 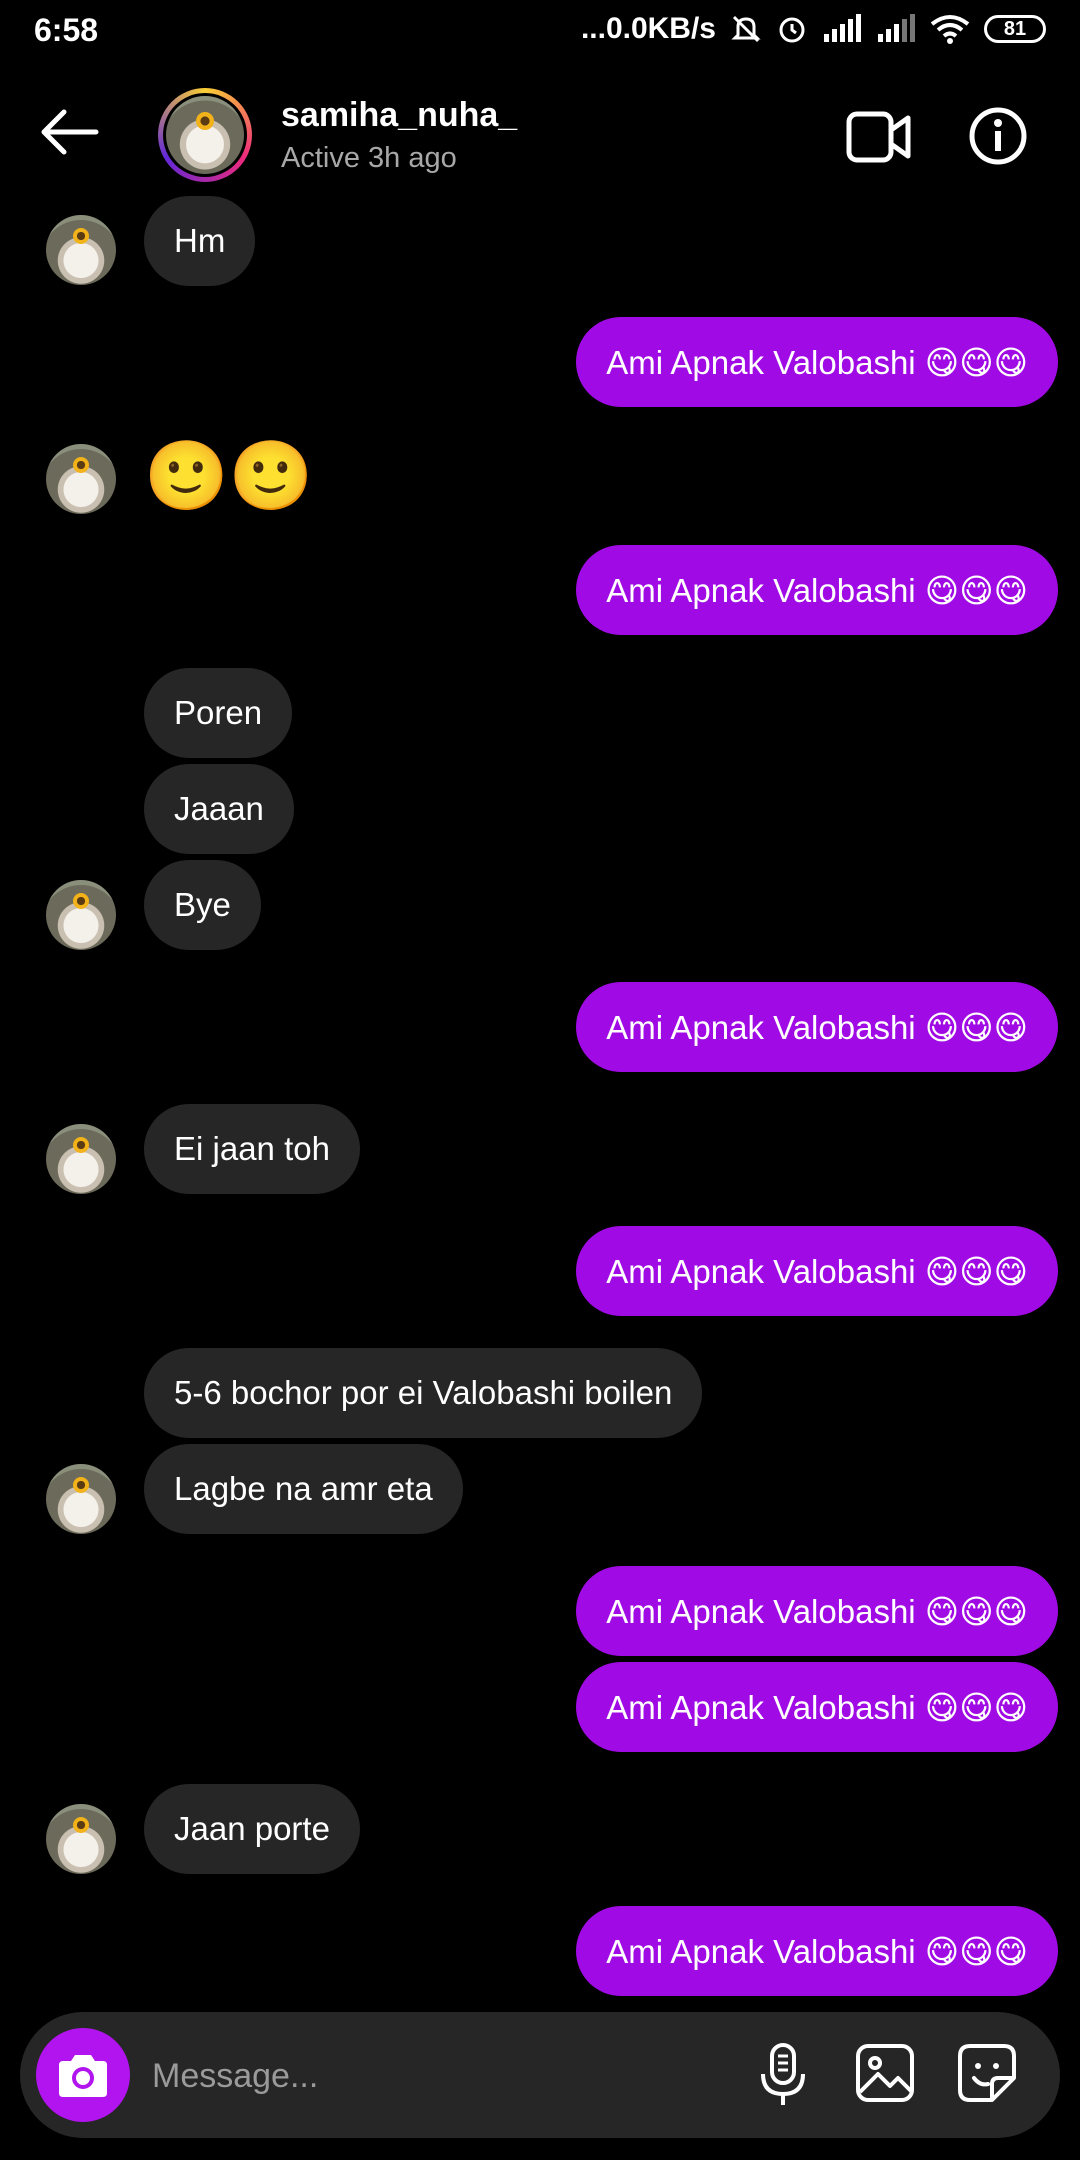 I want to click on signal-2-icon, so click(x=896, y=28).